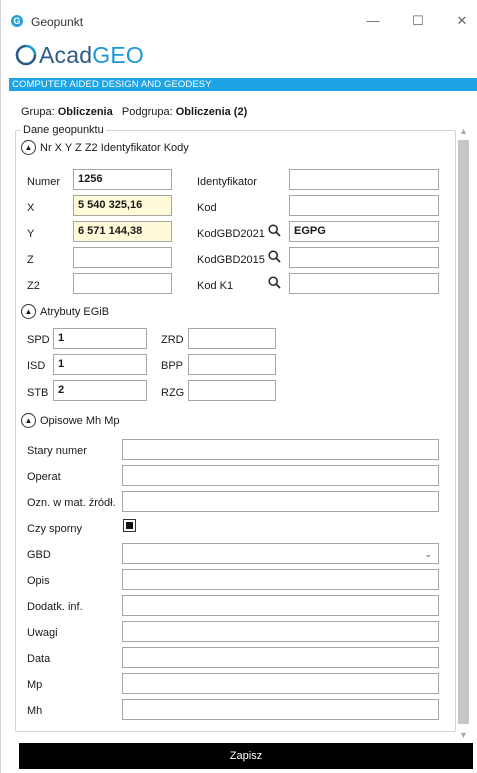 The image size is (477, 773). What do you see at coordinates (33, 286) in the screenshot?
I see `z2-label: Z2` at bounding box center [33, 286].